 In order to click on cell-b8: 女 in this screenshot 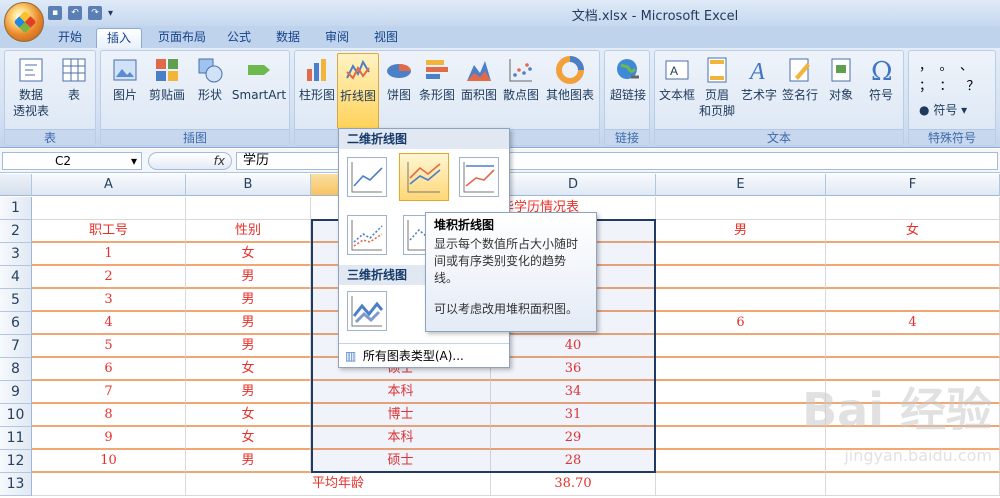, I will do `click(248, 369)`.